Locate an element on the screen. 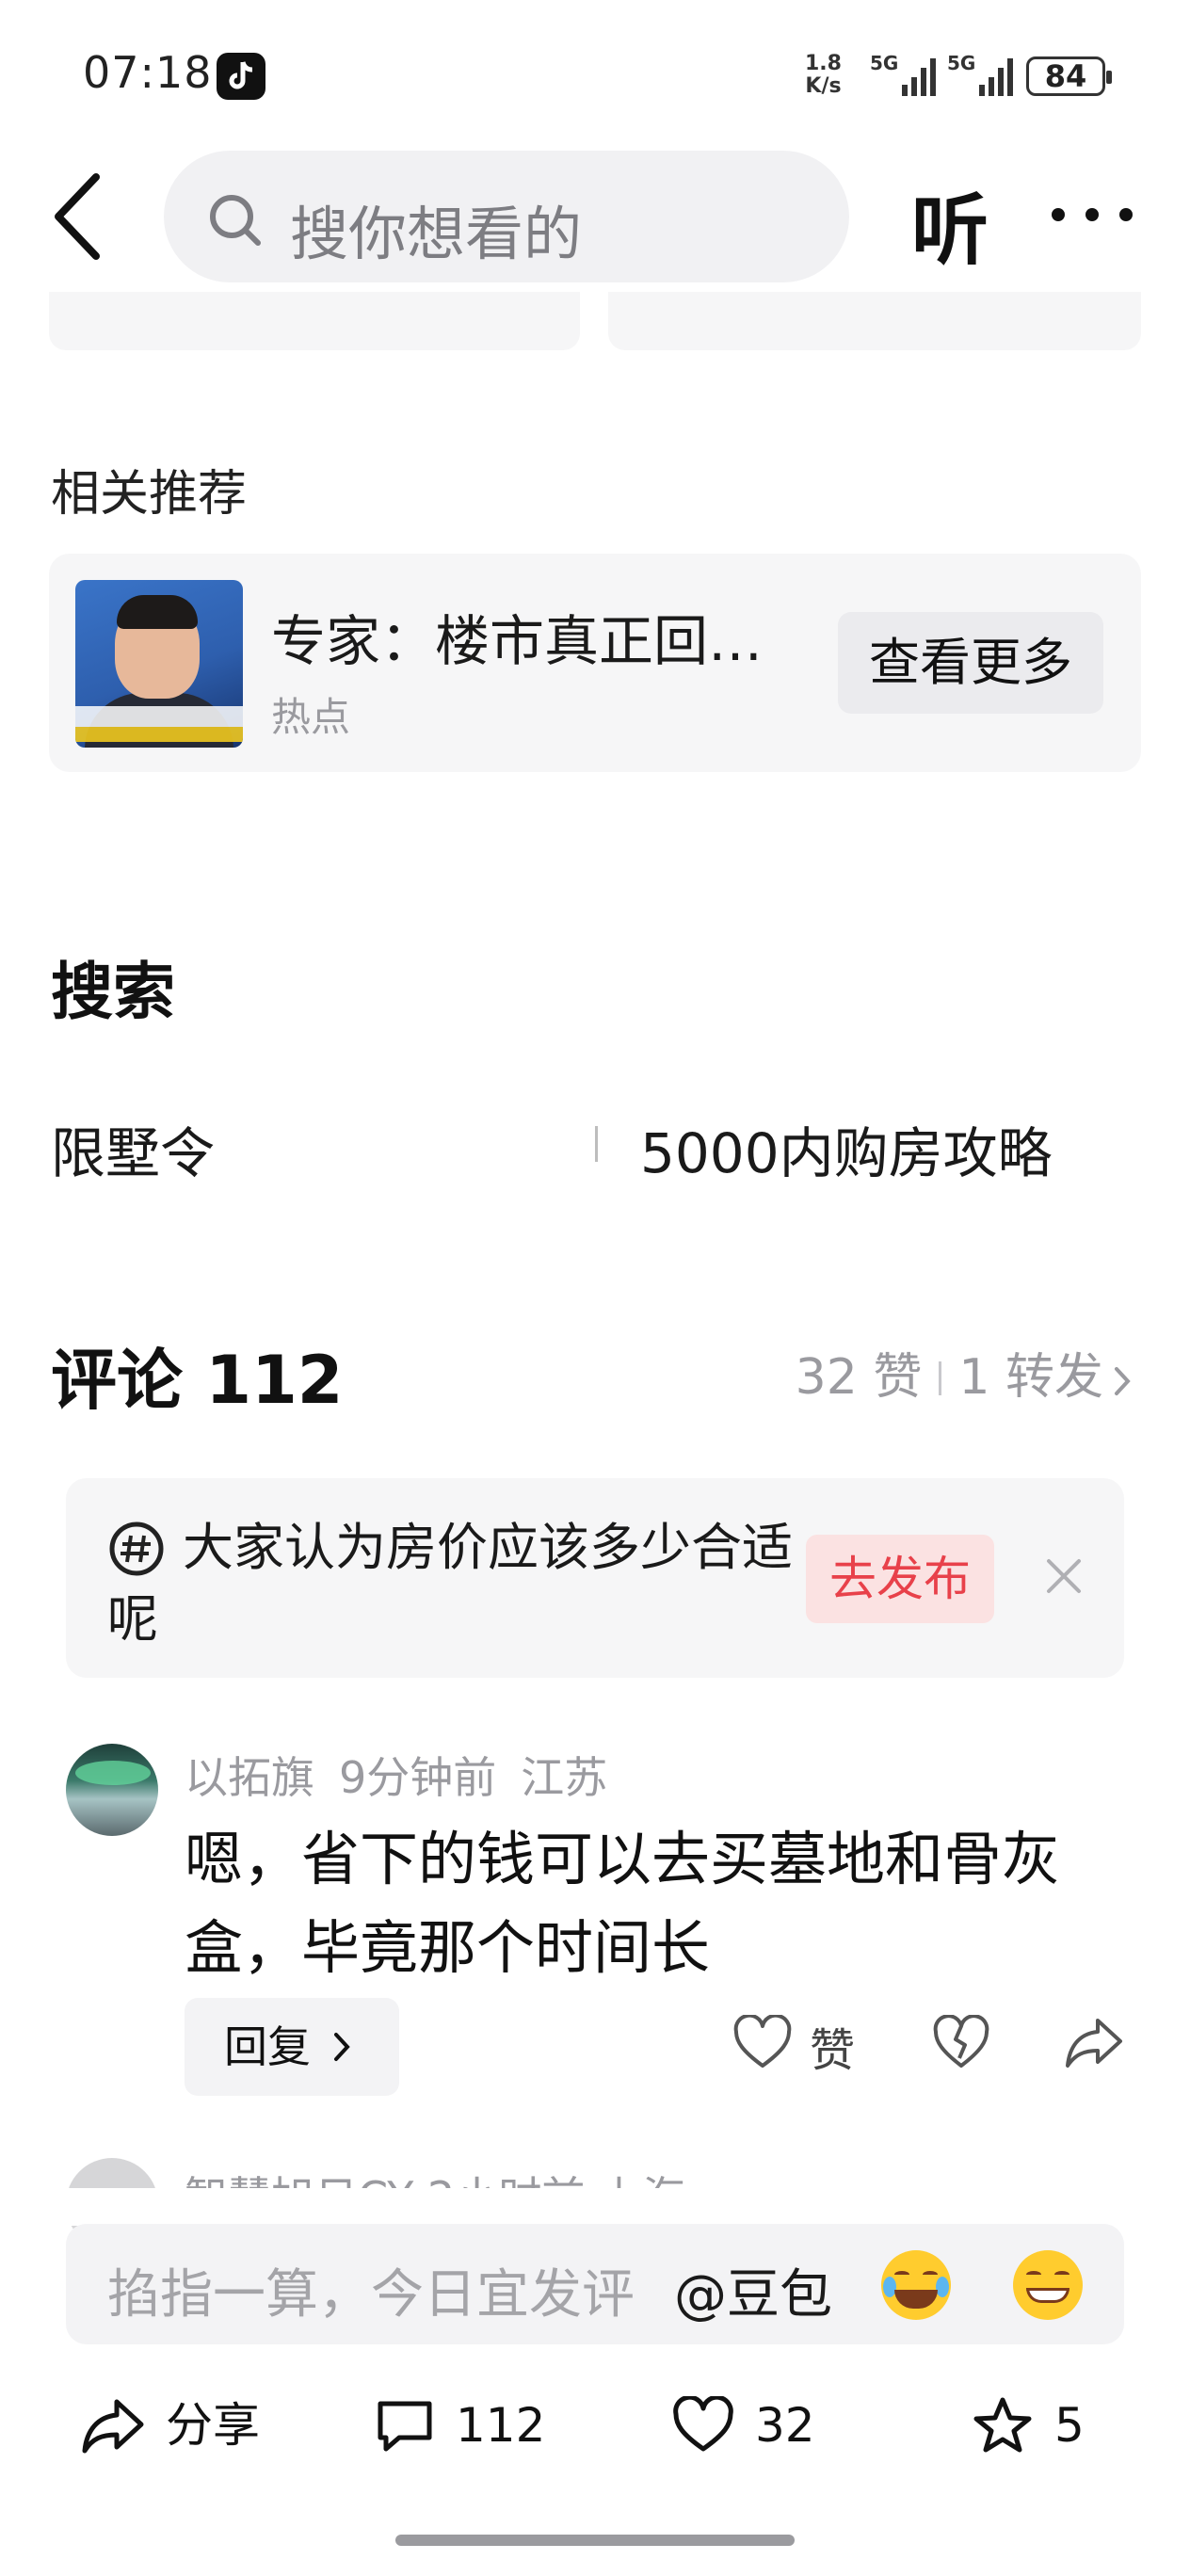 The image size is (1190, 2576). share-icon is located at coordinates (1094, 2042).